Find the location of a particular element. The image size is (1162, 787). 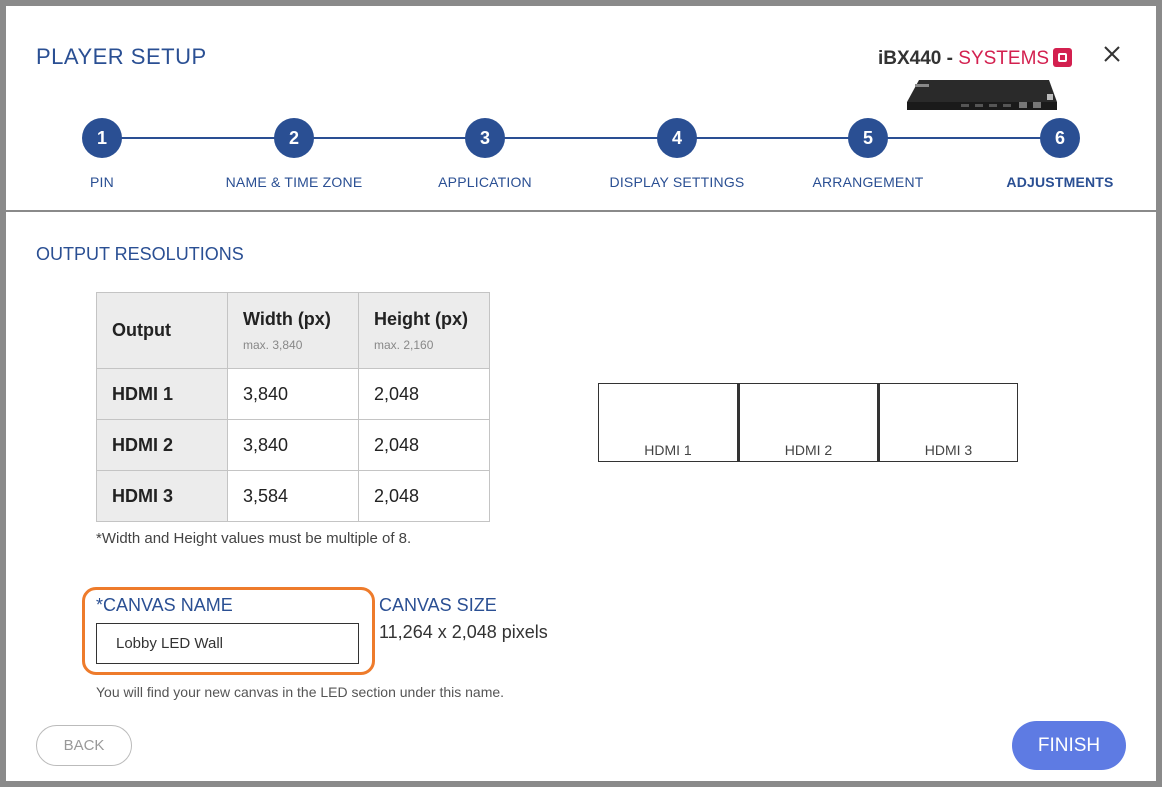

preview-box-hdmi-1: HDMI 1 is located at coordinates (668, 422).